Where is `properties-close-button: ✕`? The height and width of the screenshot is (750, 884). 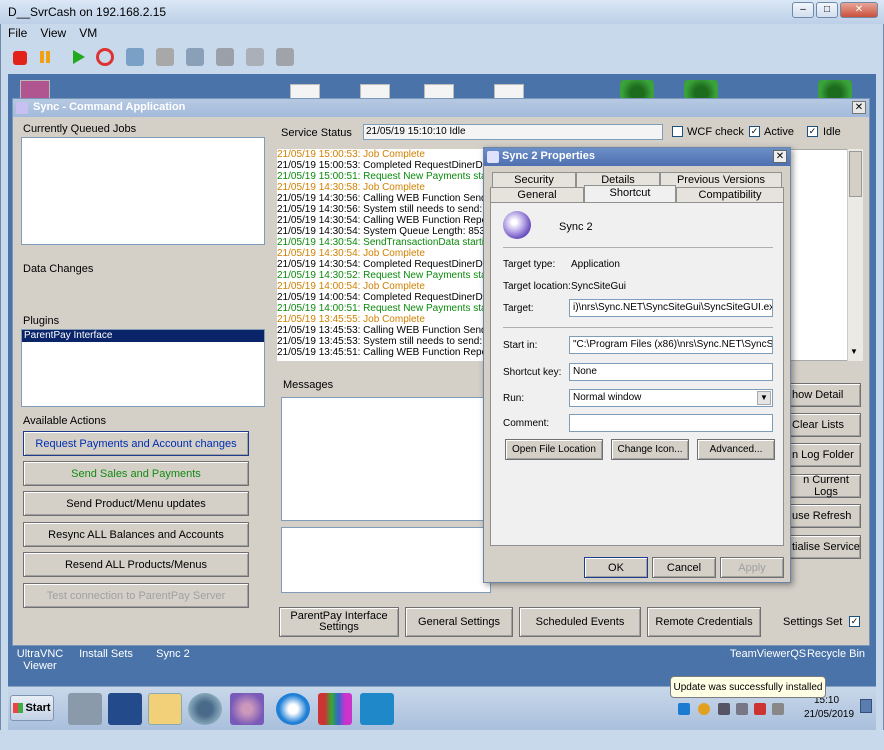
properties-close-button: ✕ is located at coordinates (780, 156).